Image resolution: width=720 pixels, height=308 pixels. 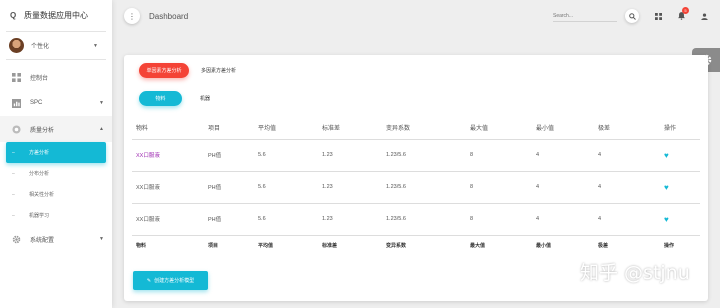 I want to click on user-menu: 个性化 ▼, so click(x=56, y=46).